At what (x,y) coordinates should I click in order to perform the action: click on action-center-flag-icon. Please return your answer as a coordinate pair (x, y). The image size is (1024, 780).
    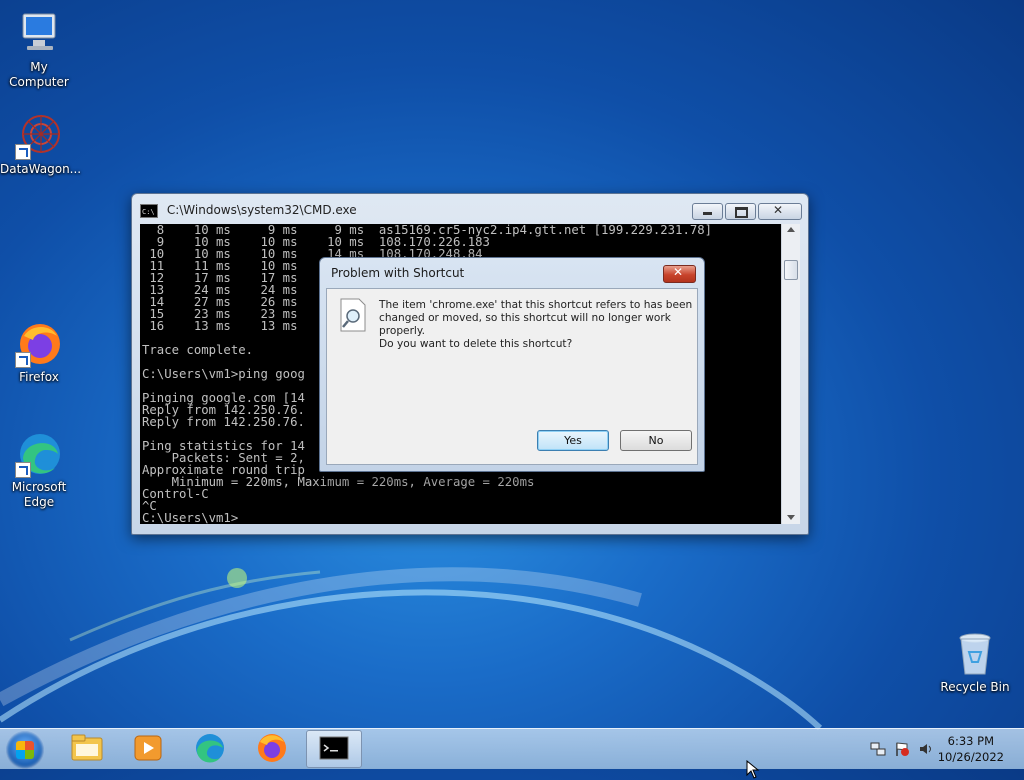
    Looking at the image, I should click on (902, 749).